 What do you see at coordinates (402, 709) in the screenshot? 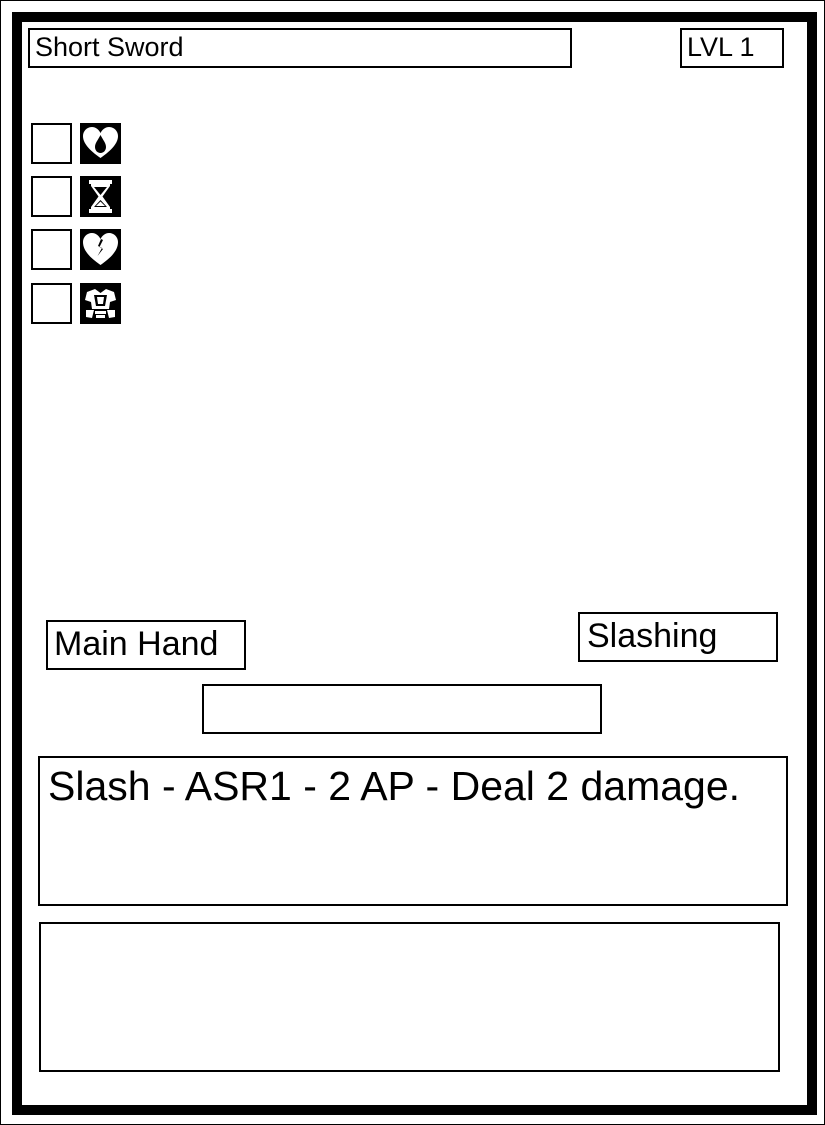
I see `subtitle-bar` at bounding box center [402, 709].